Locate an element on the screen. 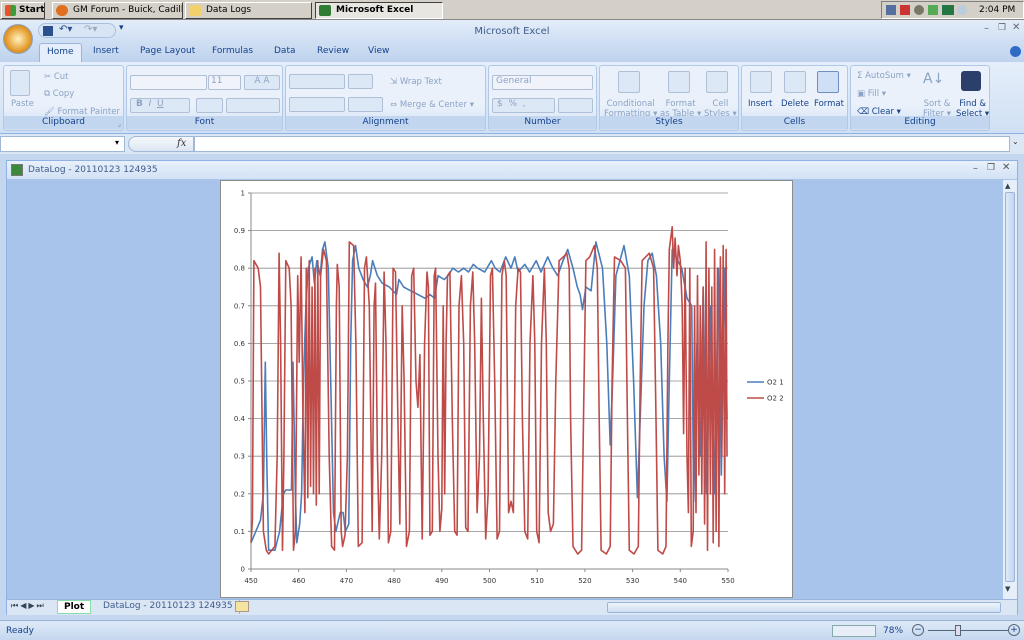  tab-home: Home is located at coordinates (60, 53).